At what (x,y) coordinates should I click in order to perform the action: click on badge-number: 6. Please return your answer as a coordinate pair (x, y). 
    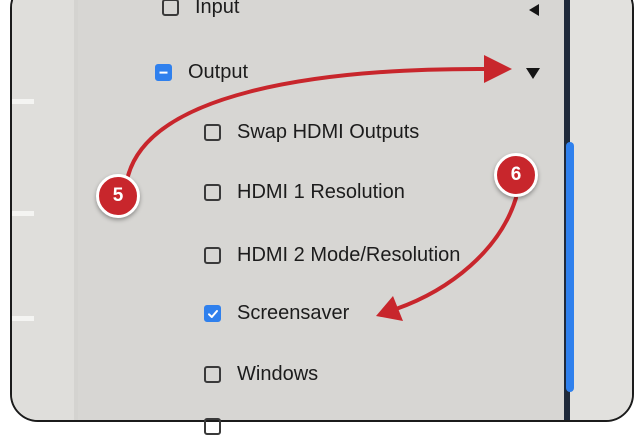
    Looking at the image, I should click on (516, 174).